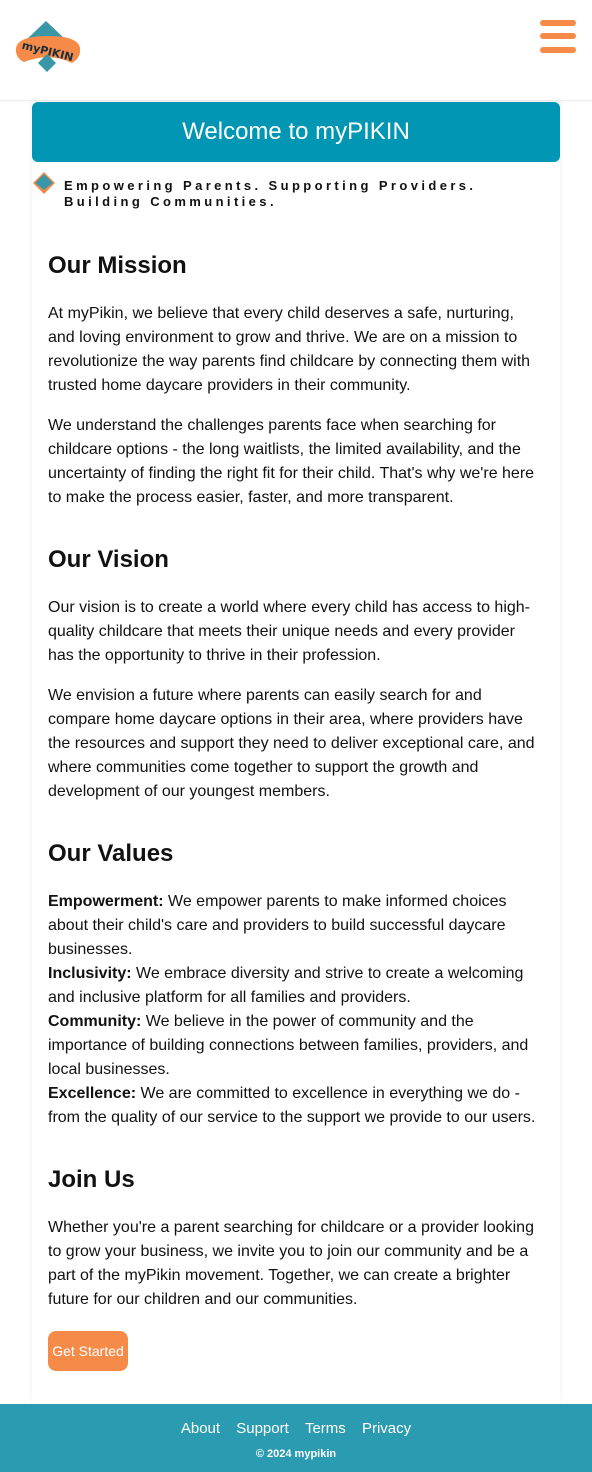 The width and height of the screenshot is (592, 1472). Describe the element at coordinates (200, 1428) in the screenshot. I see `footer-link-about: About` at that location.